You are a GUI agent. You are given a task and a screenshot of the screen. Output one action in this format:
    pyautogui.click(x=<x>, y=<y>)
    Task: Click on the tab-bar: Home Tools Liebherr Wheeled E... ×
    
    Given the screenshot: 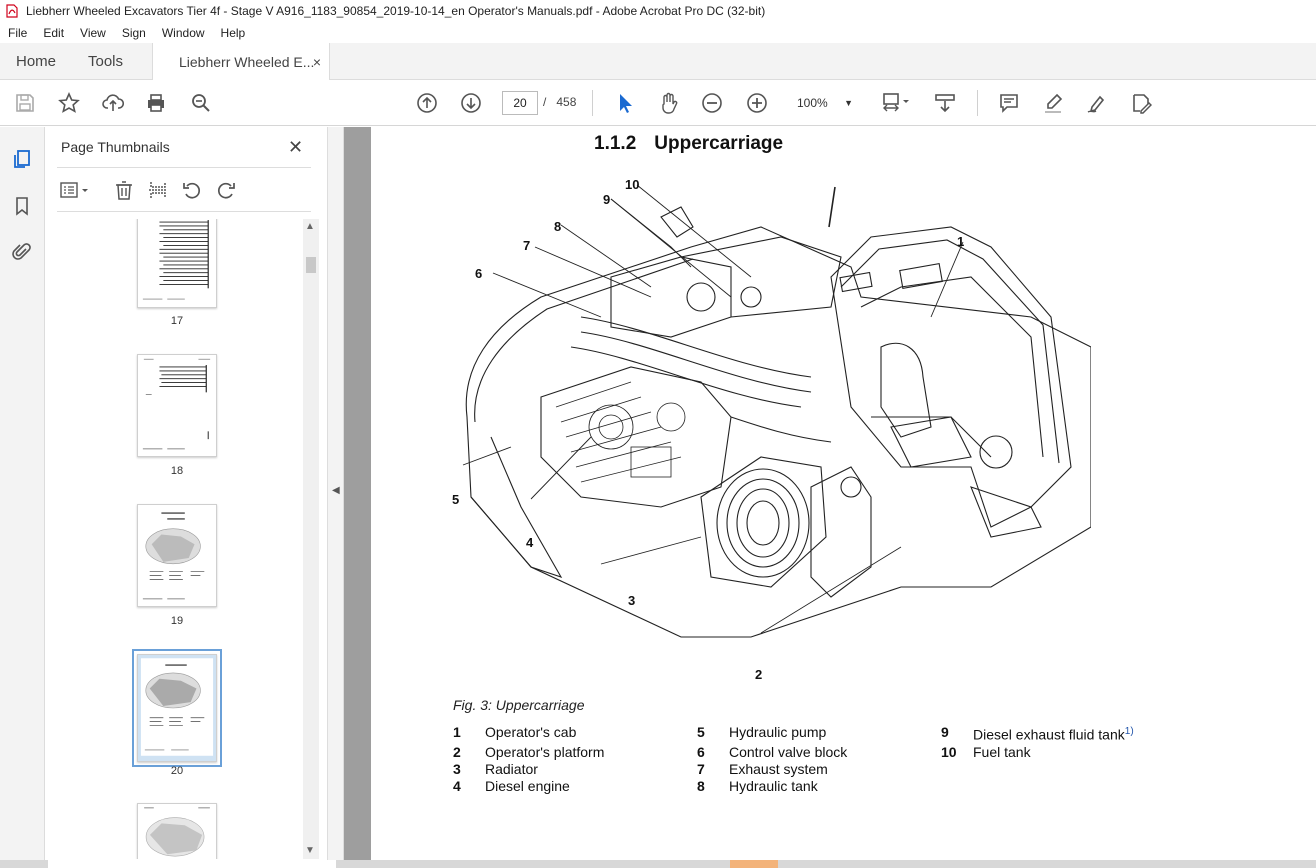 What is the action you would take?
    pyautogui.click(x=658, y=62)
    